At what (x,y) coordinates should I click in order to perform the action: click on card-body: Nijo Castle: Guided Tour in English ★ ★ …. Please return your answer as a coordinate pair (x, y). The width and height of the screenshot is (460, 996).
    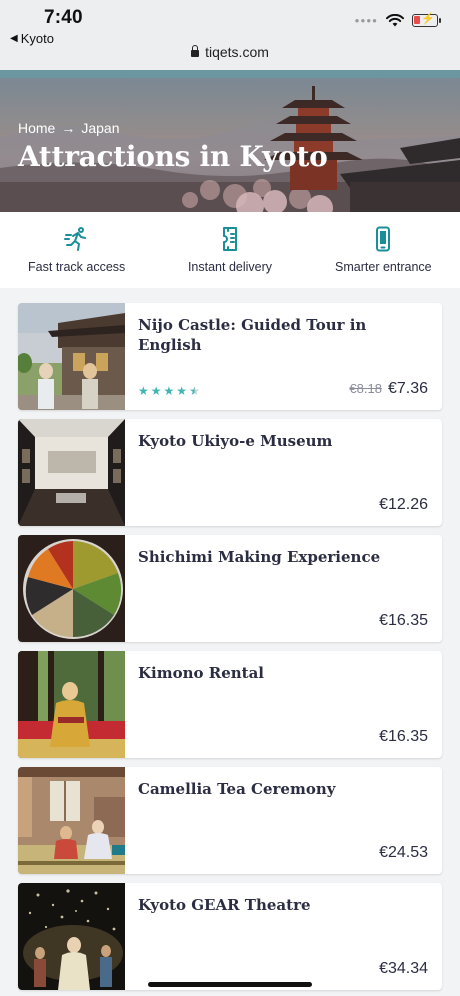
    Looking at the image, I should click on (283, 356).